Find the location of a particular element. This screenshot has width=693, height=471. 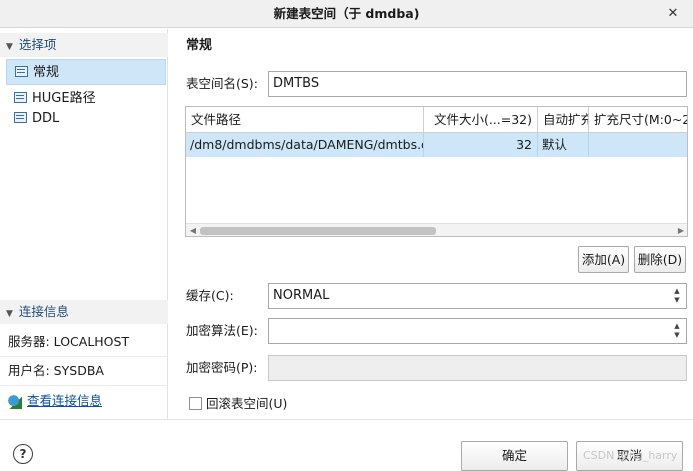

server-info: 服务器: LOCALHOST is located at coordinates (69, 341).